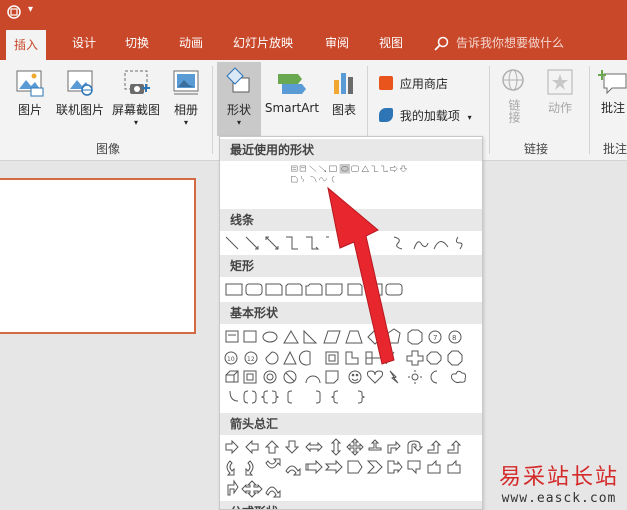  I want to click on bar-chart-icon, so click(343, 83).